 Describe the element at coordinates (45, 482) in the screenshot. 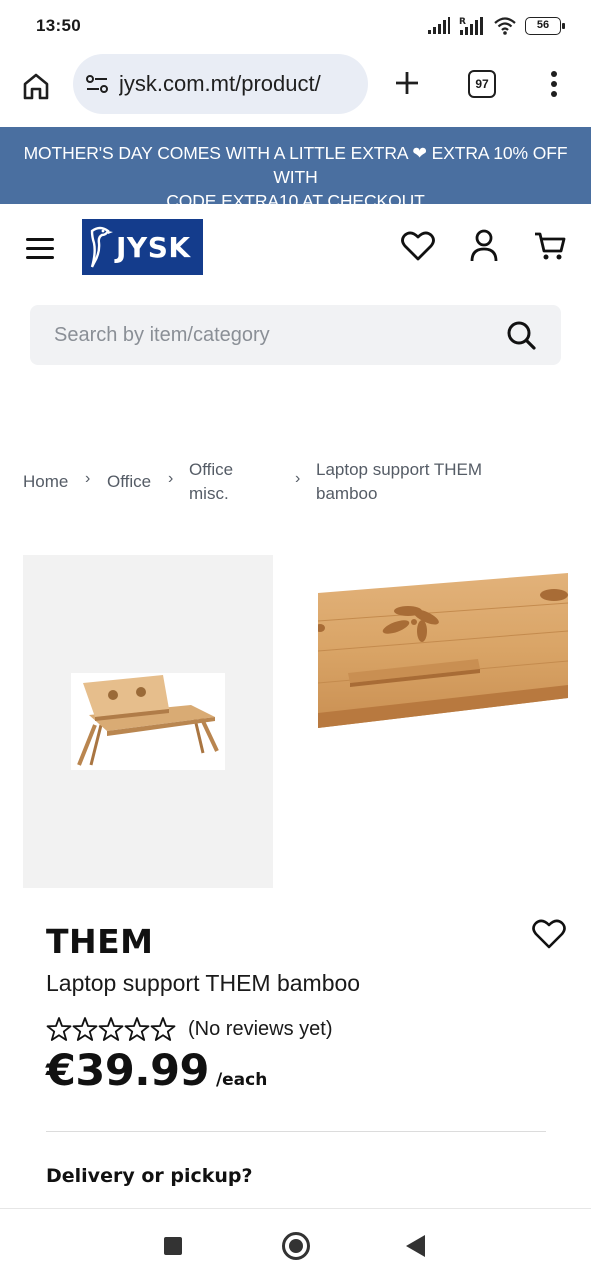

I see `breadcrumb-home: Home` at that location.